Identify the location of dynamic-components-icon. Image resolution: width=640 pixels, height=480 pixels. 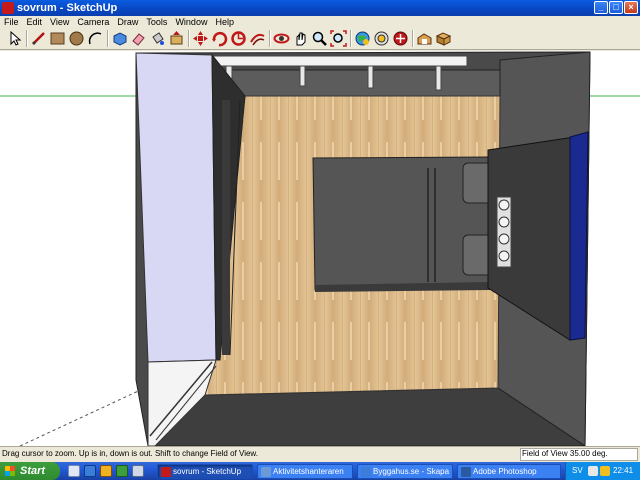
(443, 38).